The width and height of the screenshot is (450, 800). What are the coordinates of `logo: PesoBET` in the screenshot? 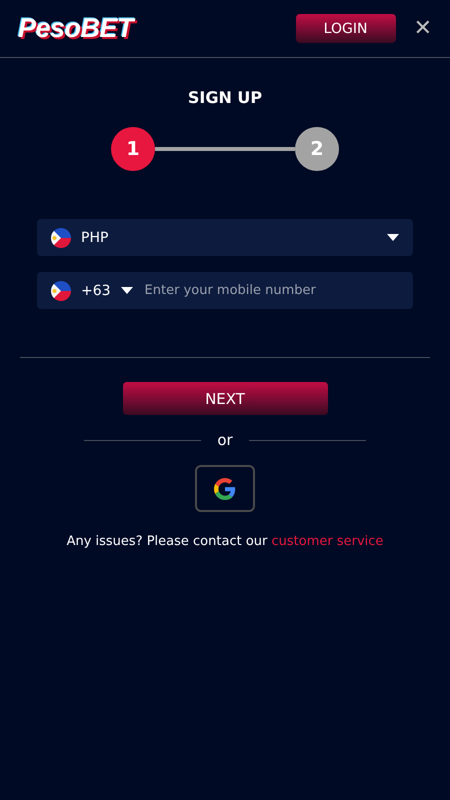 It's located at (76, 28).